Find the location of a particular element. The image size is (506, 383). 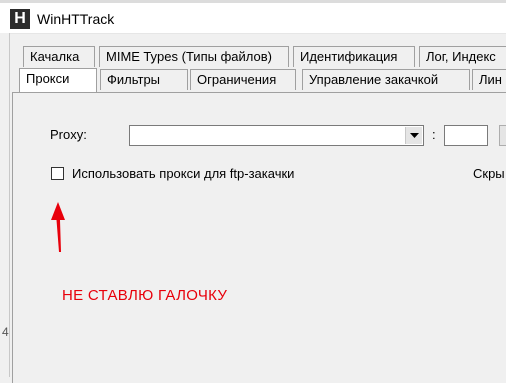

combo-dropdown-button is located at coordinates (413, 135).